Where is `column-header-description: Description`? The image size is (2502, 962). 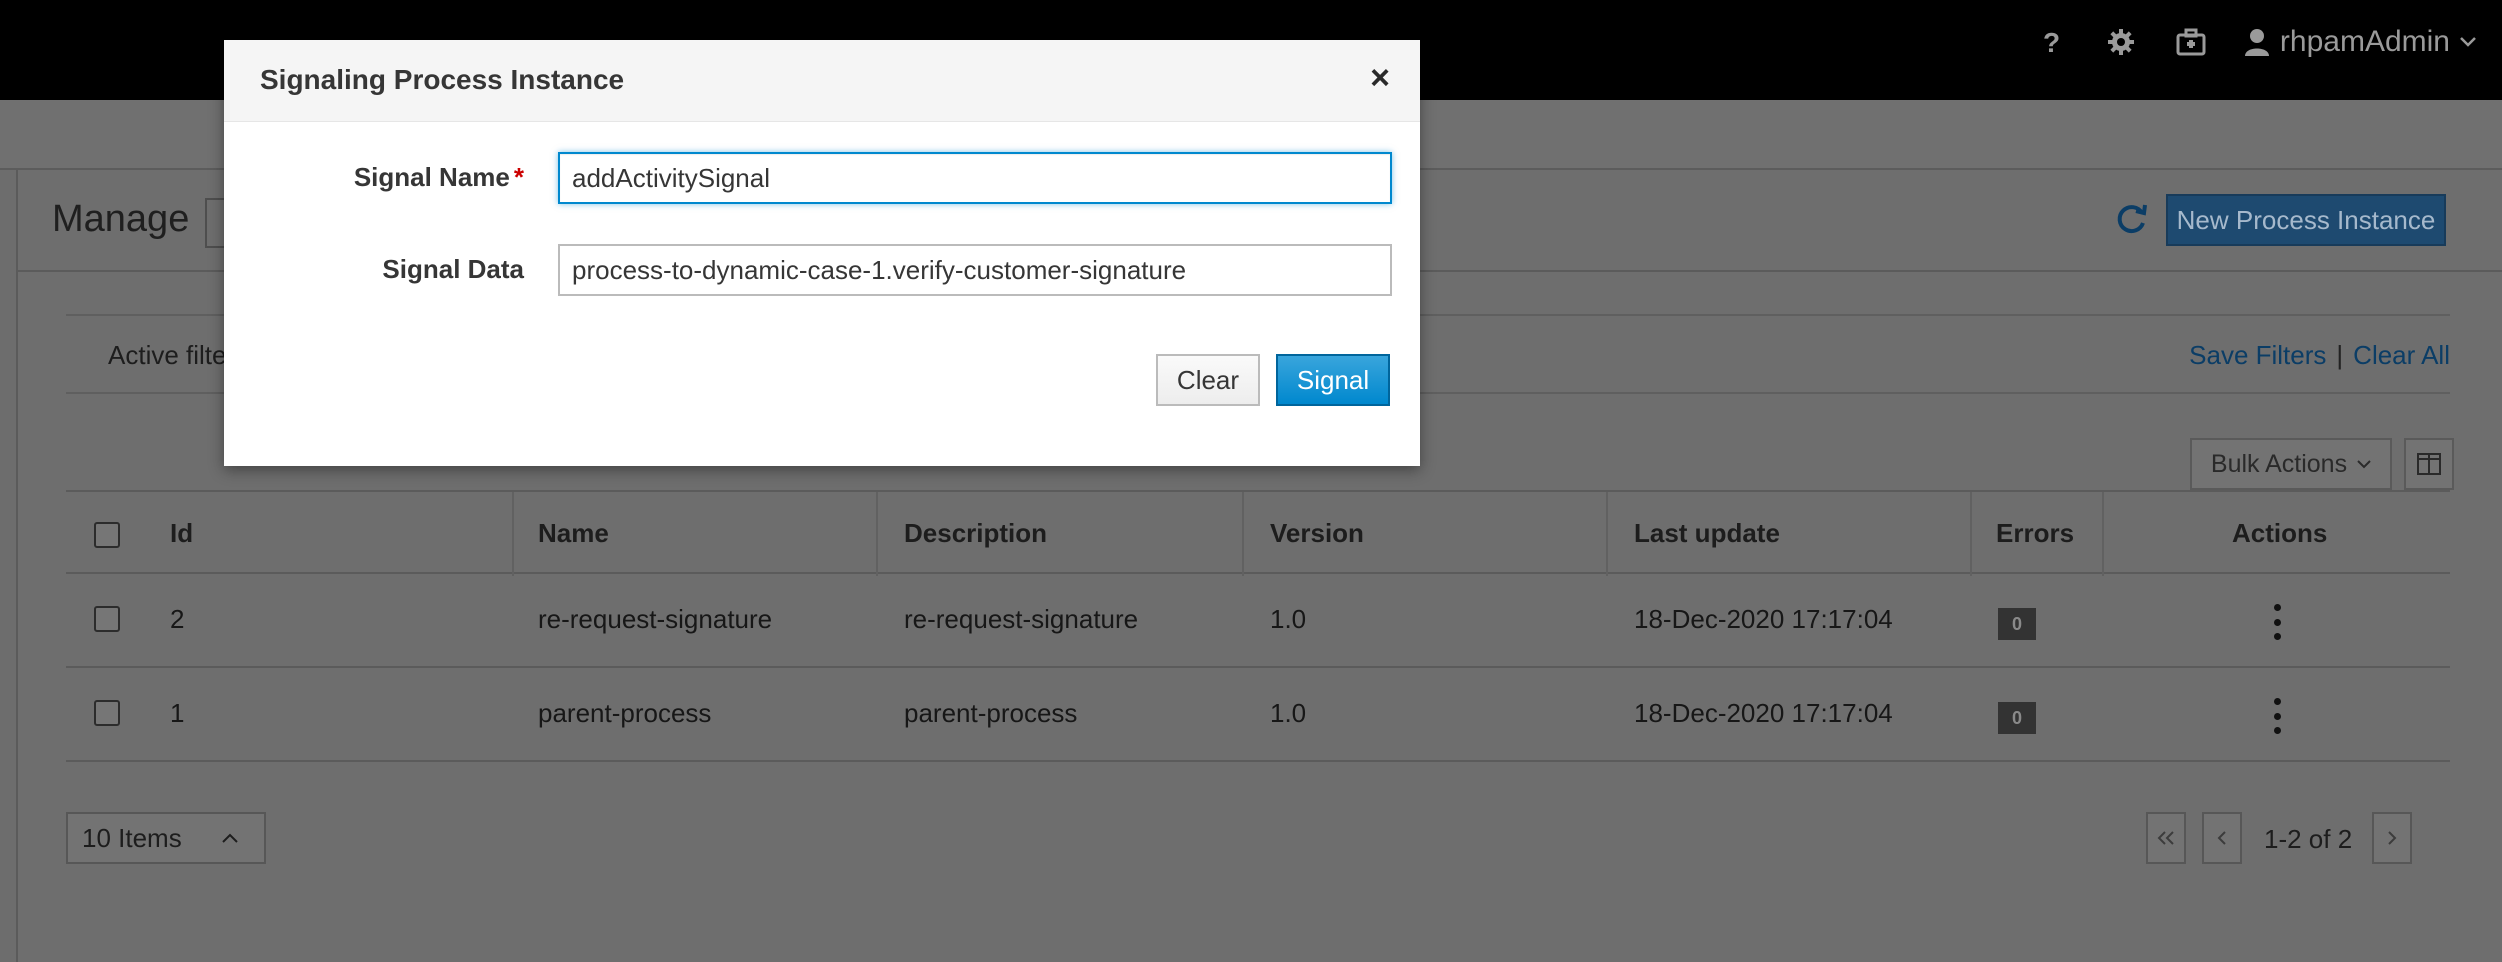
column-header-description: Description is located at coordinates (975, 533).